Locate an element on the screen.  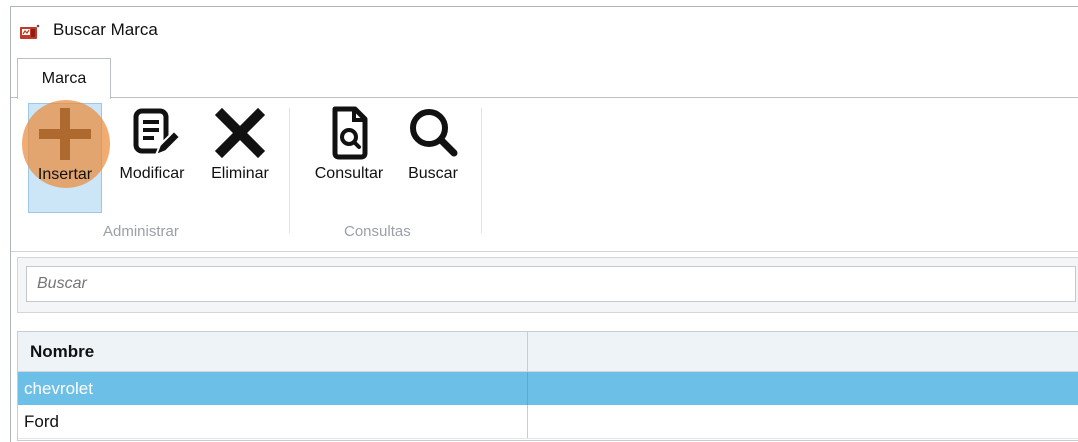
modificar-label: Modificar is located at coordinates (152, 173).